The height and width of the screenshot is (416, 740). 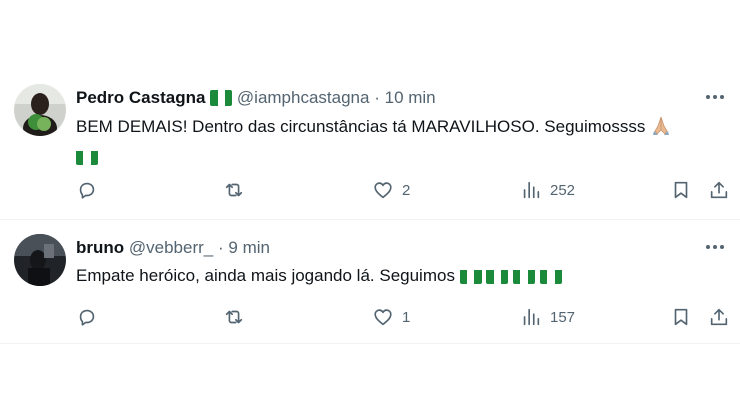 I want to click on like-count: 1, so click(x=406, y=317).